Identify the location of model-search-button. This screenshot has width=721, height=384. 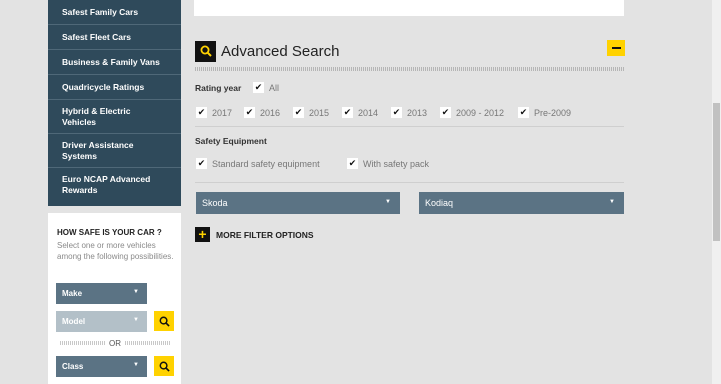
(164, 321).